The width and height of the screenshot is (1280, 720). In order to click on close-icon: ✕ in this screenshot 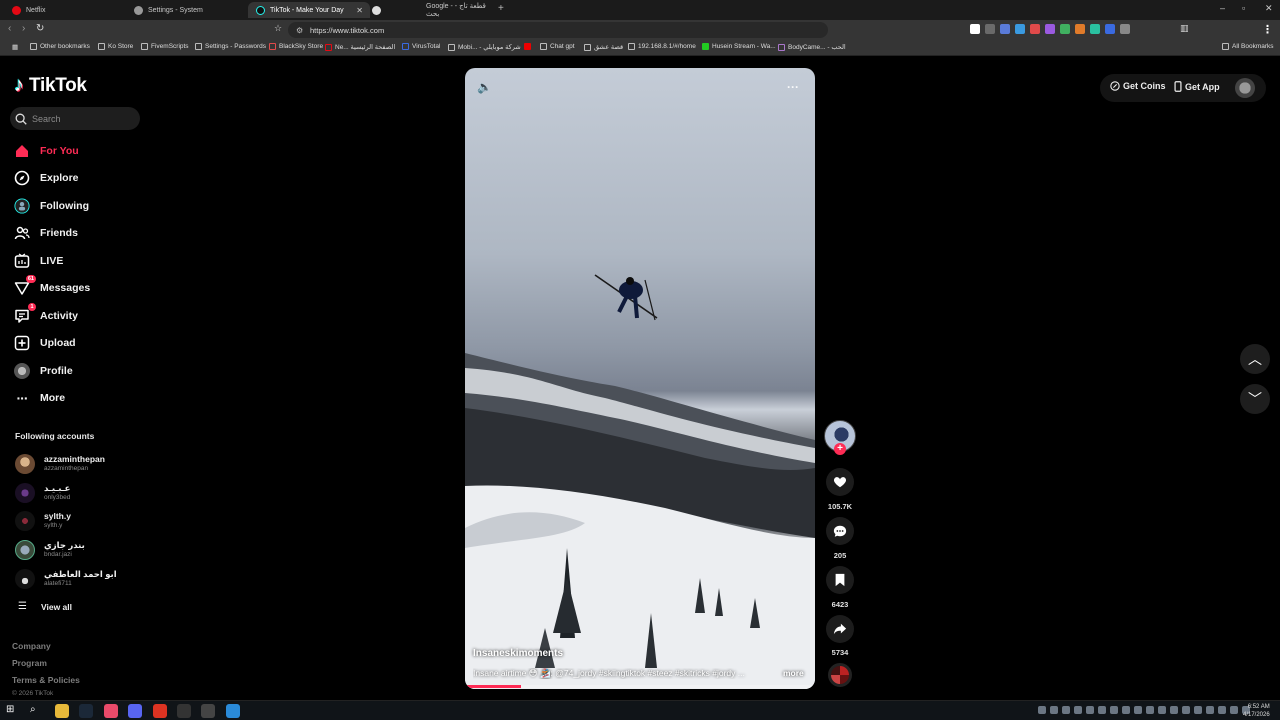, I will do `click(359, 10)`.